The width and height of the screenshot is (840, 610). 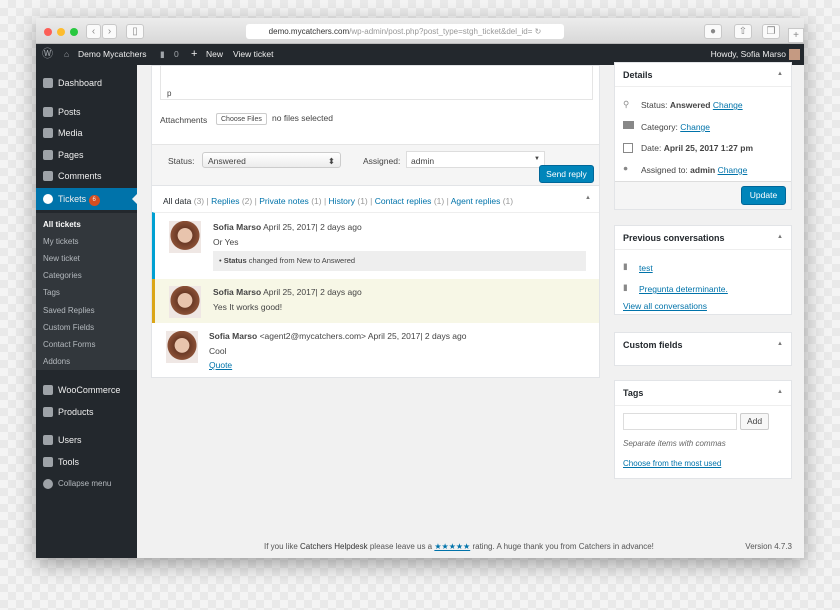 I want to click on sidebar-item-label: Tickets, so click(x=72, y=199).